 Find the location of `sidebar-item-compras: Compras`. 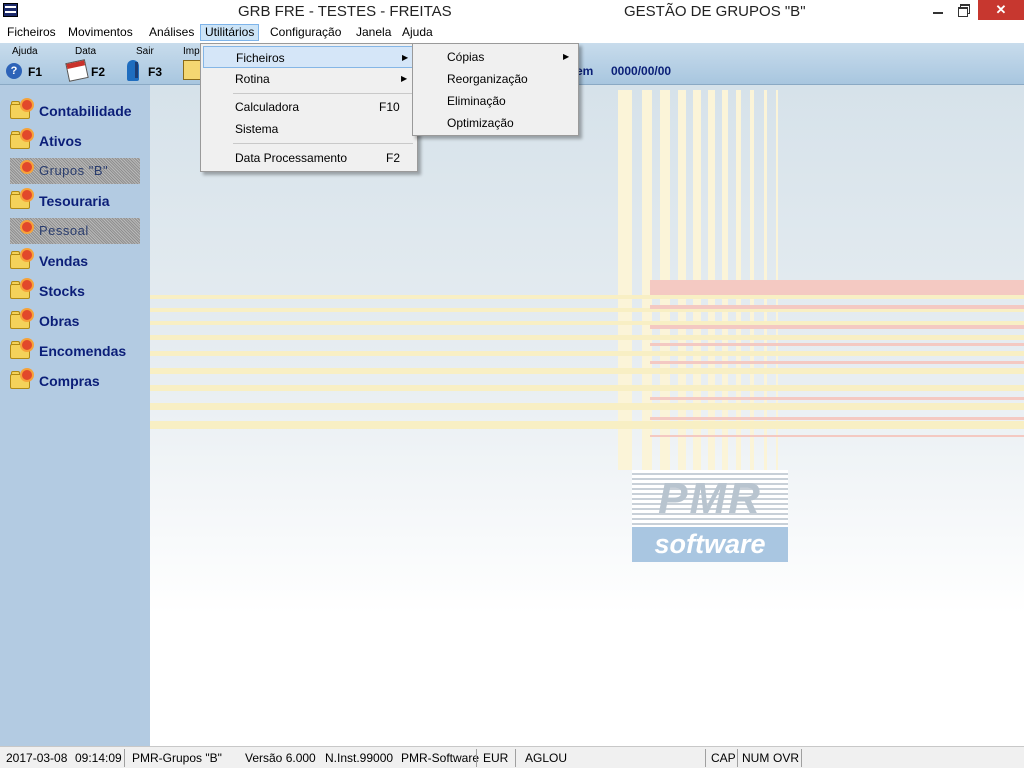

sidebar-item-compras: Compras is located at coordinates (75, 381).